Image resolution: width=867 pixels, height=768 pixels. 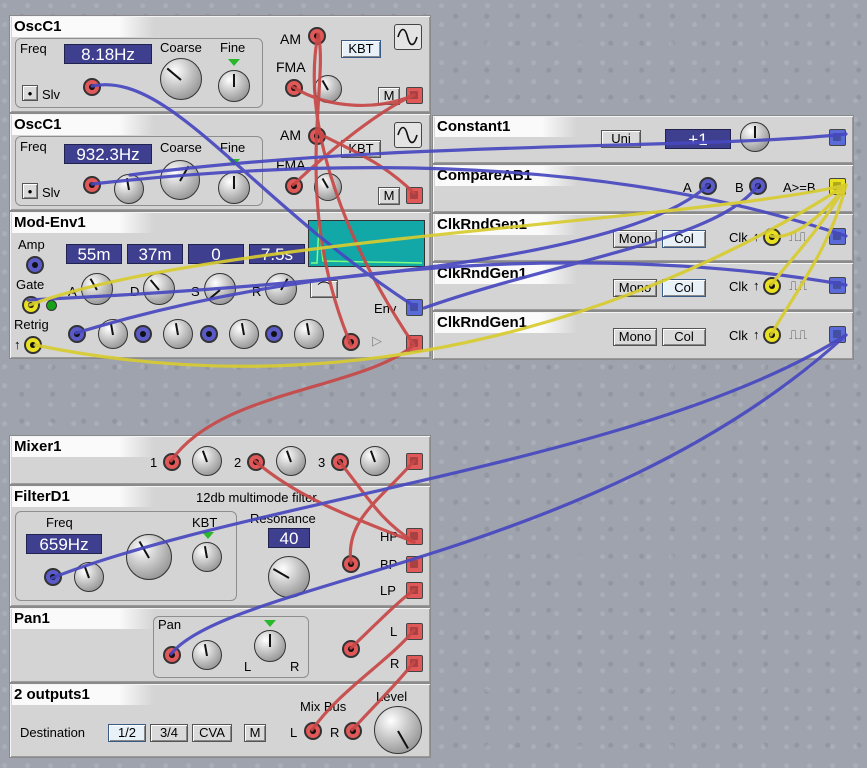 What do you see at coordinates (108, 154) in the screenshot?
I see `freq-display: 932.3Hz` at bounding box center [108, 154].